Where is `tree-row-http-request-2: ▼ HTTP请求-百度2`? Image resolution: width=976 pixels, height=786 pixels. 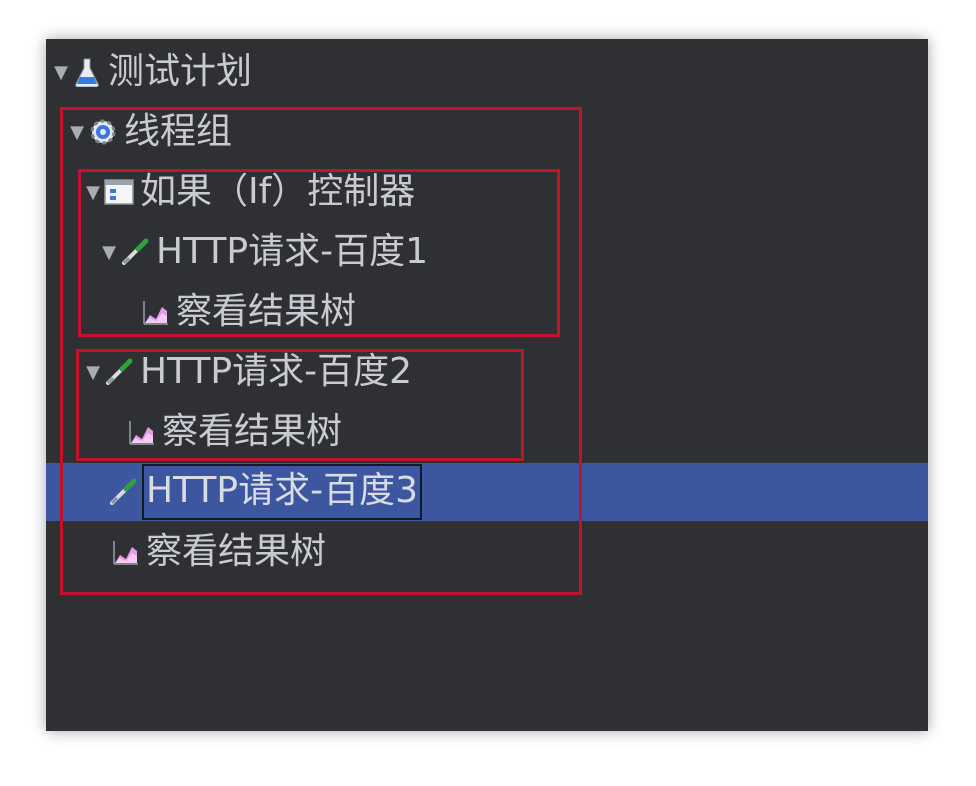 tree-row-http-request-2: ▼ HTTP请求-百度2 is located at coordinates (487, 372).